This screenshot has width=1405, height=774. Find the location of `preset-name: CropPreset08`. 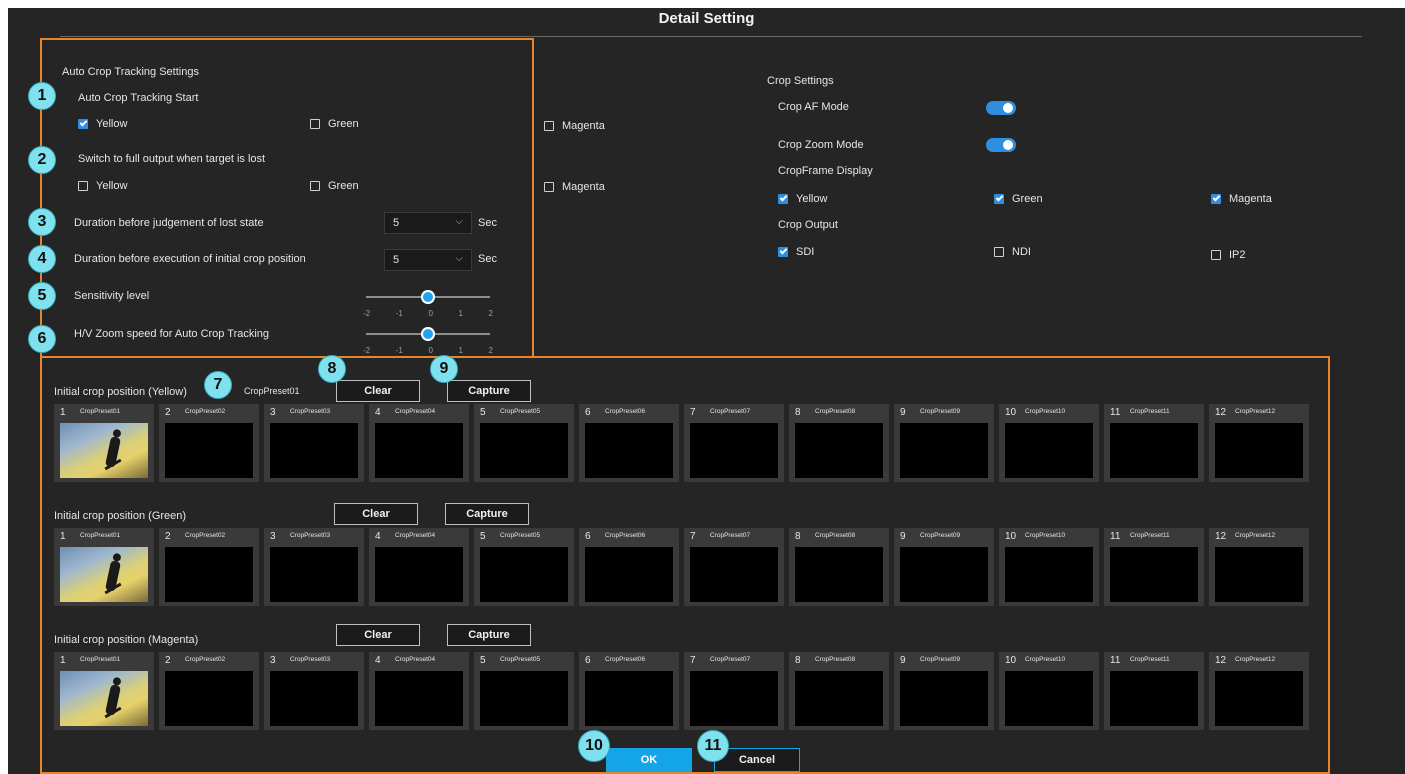

preset-name: CropPreset08 is located at coordinates (835, 659).